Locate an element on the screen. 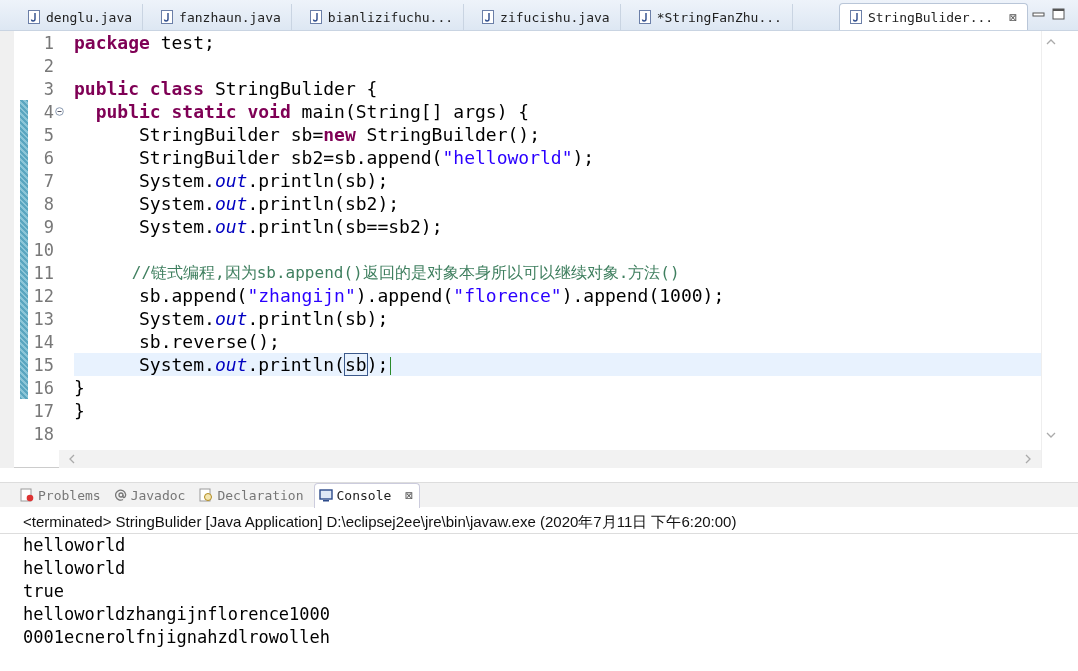 The height and width of the screenshot is (671, 1078). at-sign-icon is located at coordinates (120, 495).